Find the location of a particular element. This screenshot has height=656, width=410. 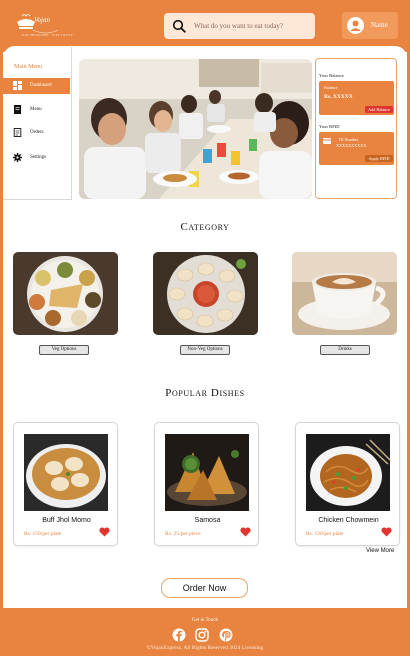

dish-price: Rs. 25/per piece is located at coordinates (183, 534).